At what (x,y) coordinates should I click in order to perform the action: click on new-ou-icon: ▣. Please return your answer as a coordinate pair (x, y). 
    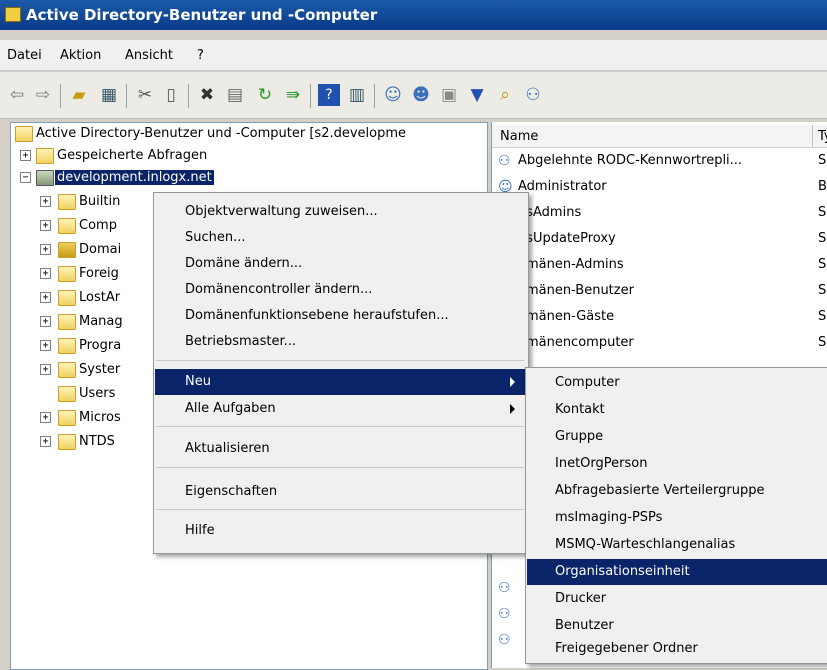
    Looking at the image, I should click on (449, 95).